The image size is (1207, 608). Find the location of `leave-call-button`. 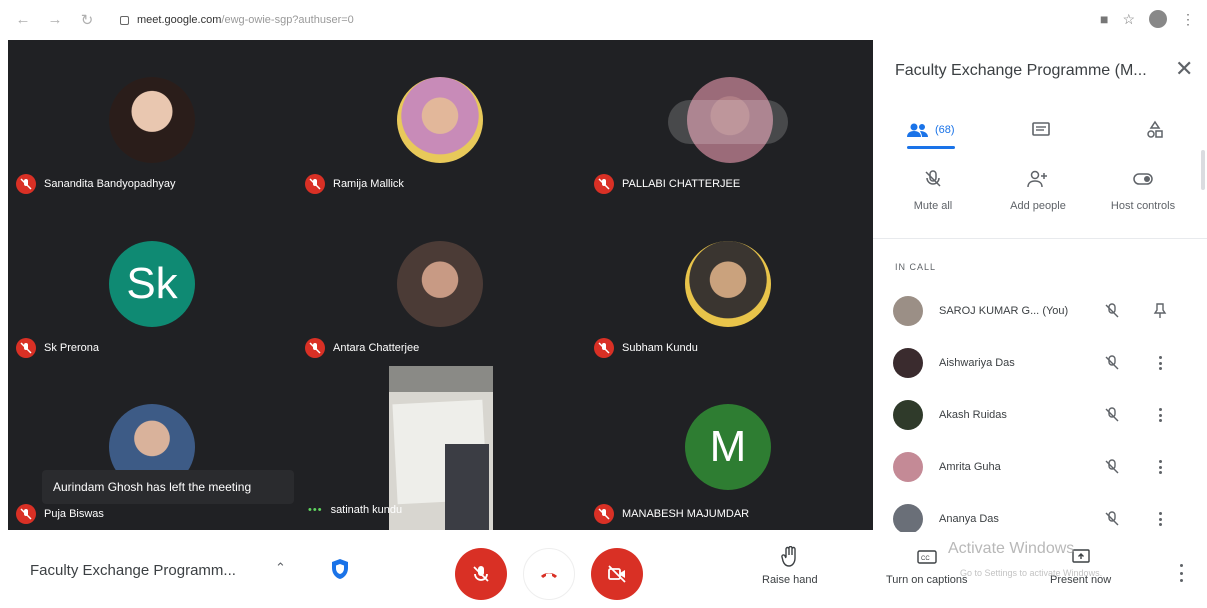

leave-call-button is located at coordinates (549, 574).